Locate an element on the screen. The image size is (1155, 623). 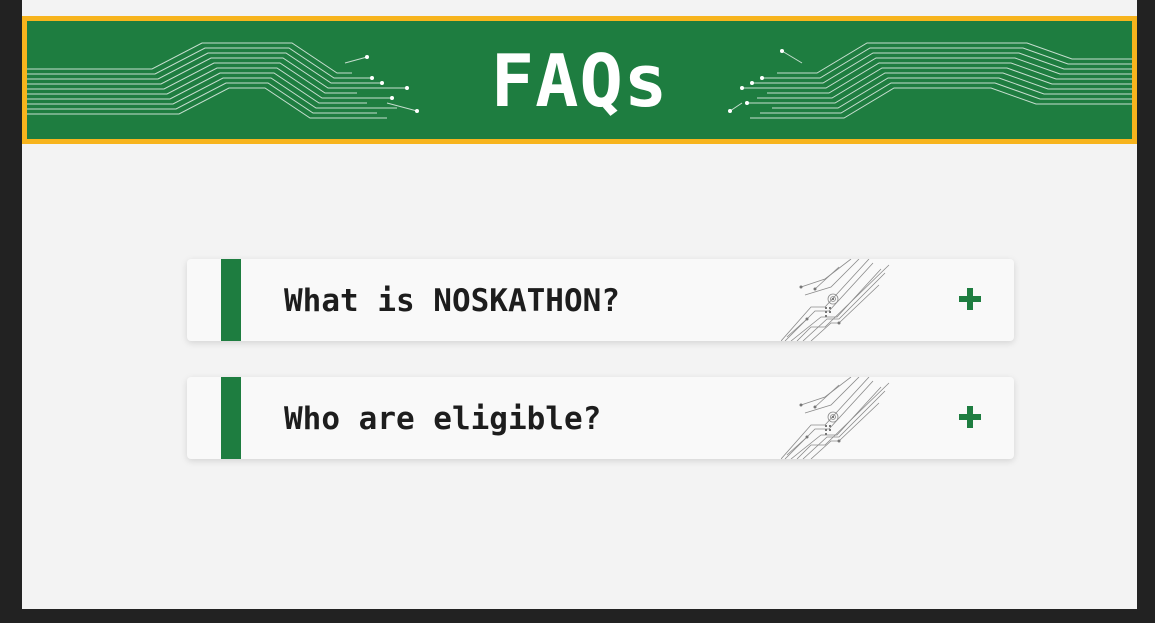
faq-question: Who are eligible? is located at coordinates (443, 419).